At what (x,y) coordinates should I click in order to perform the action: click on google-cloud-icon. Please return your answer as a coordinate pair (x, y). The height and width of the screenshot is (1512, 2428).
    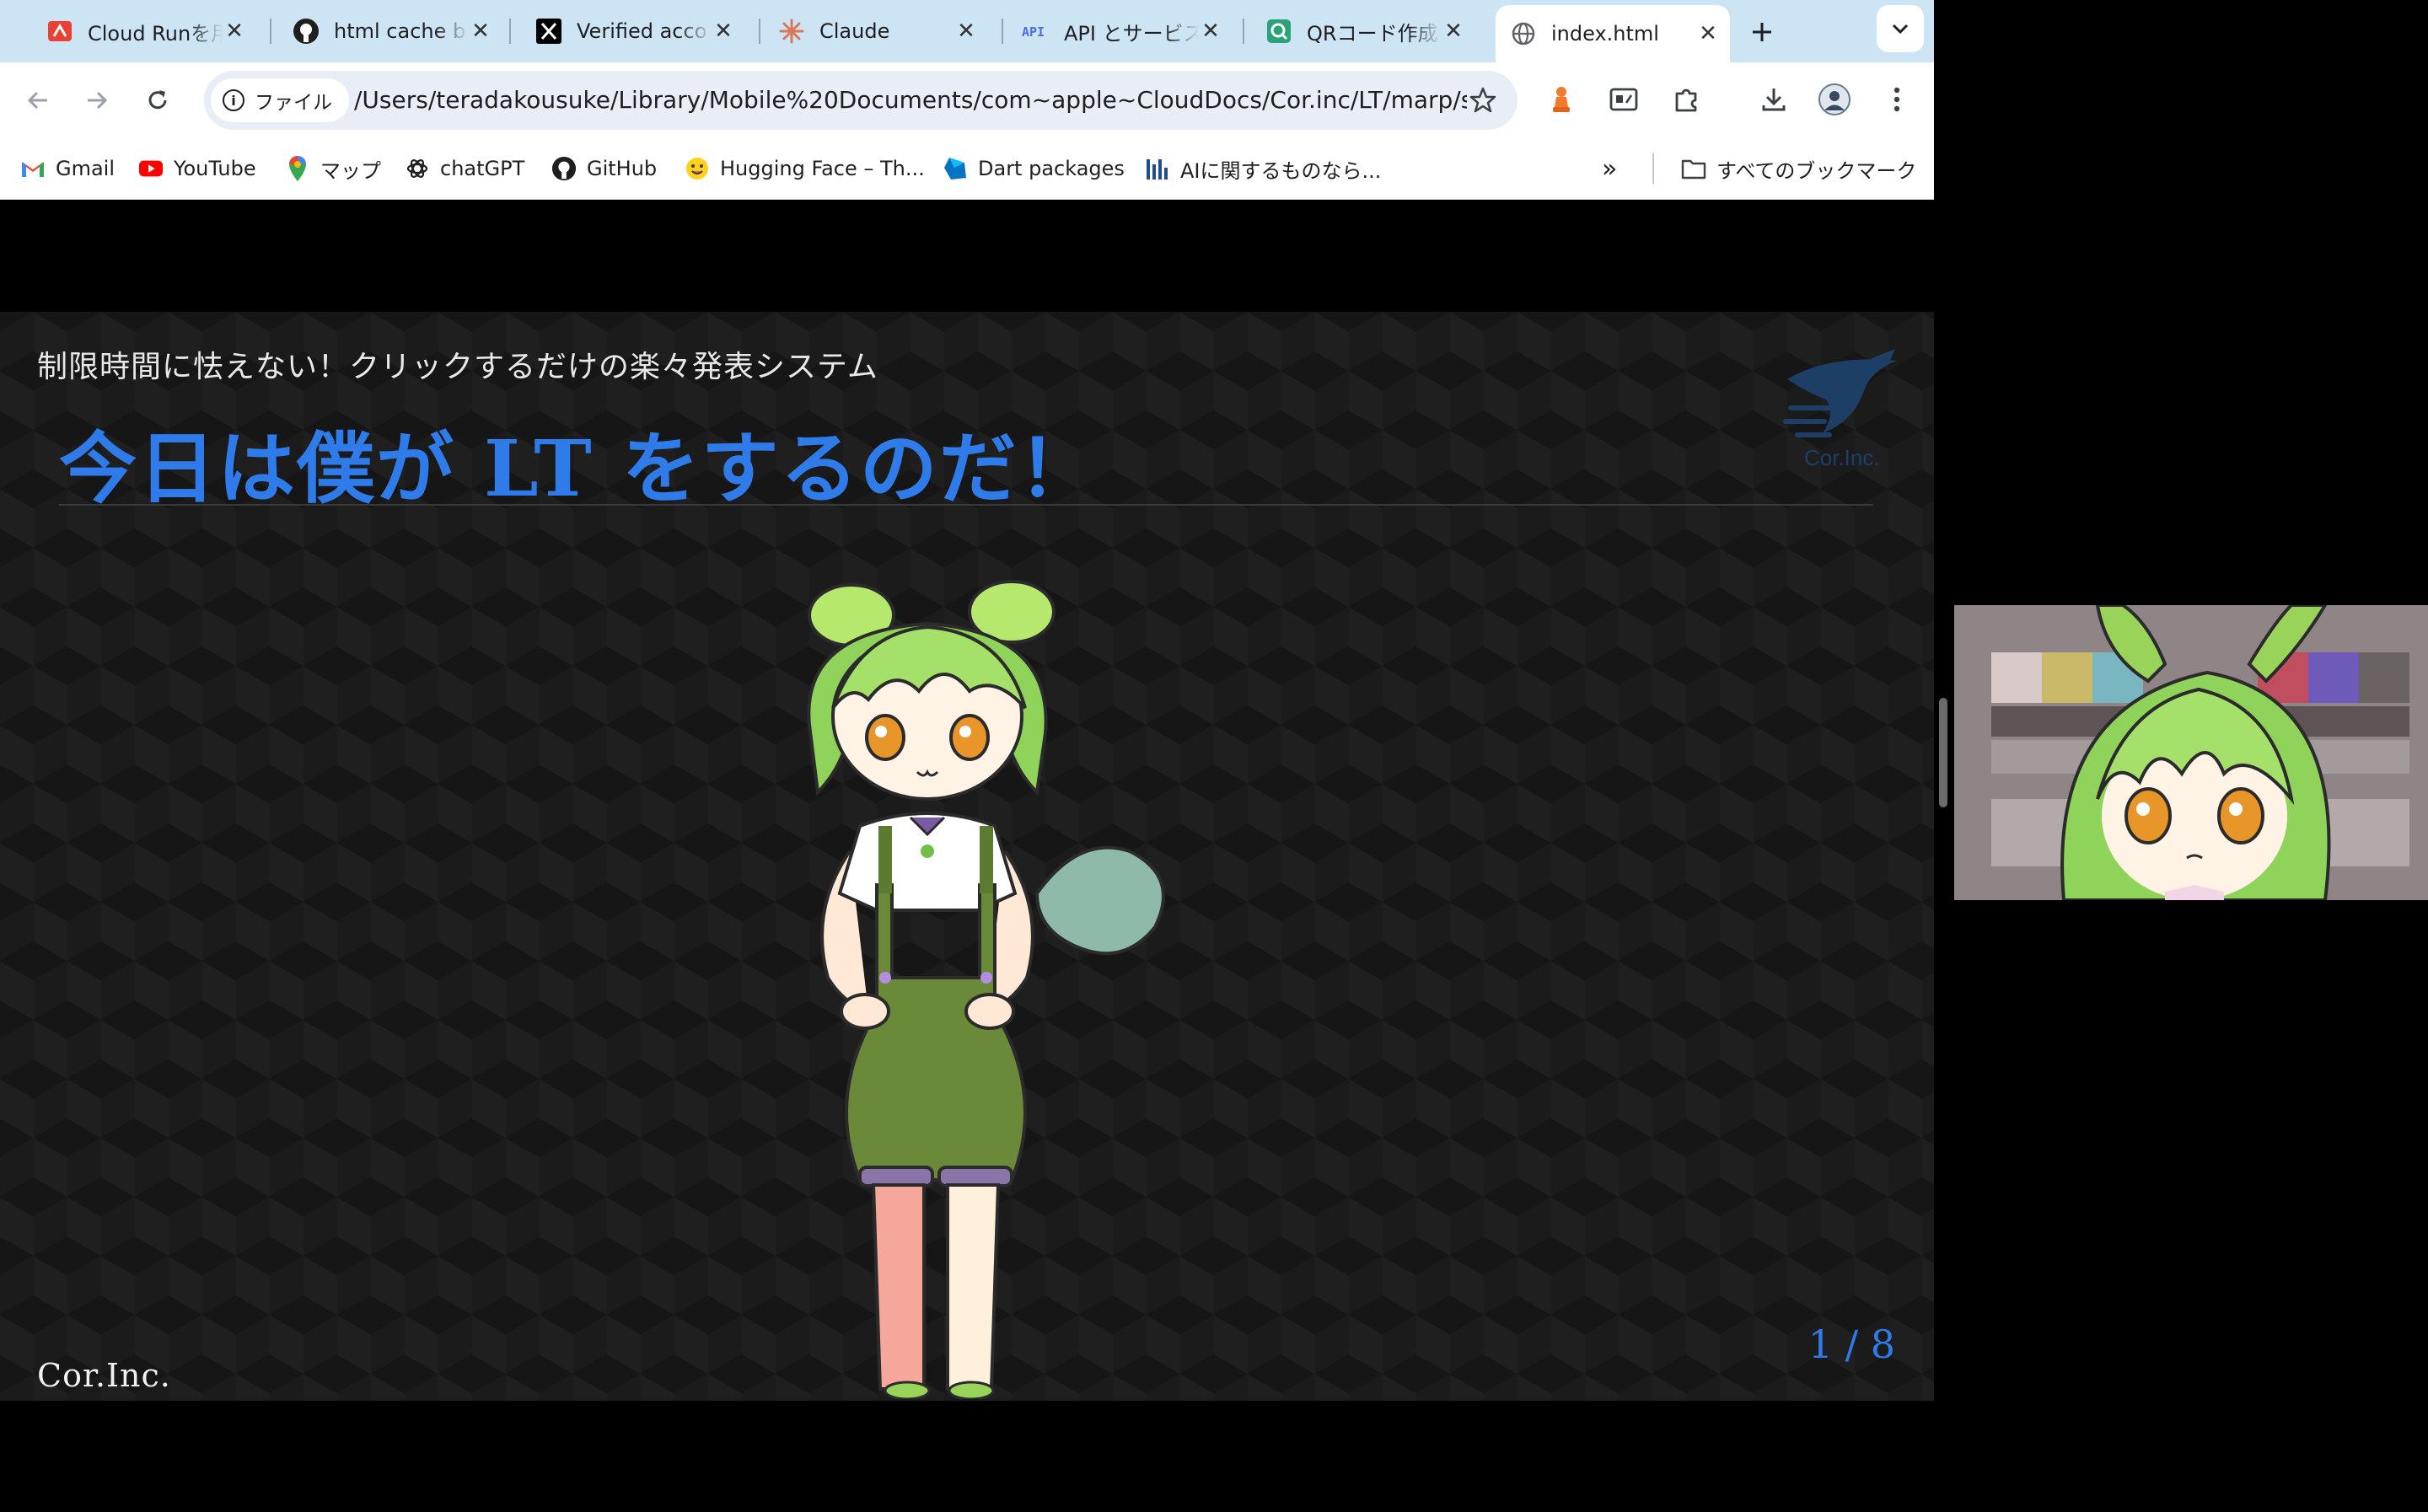
    Looking at the image, I should click on (60, 31).